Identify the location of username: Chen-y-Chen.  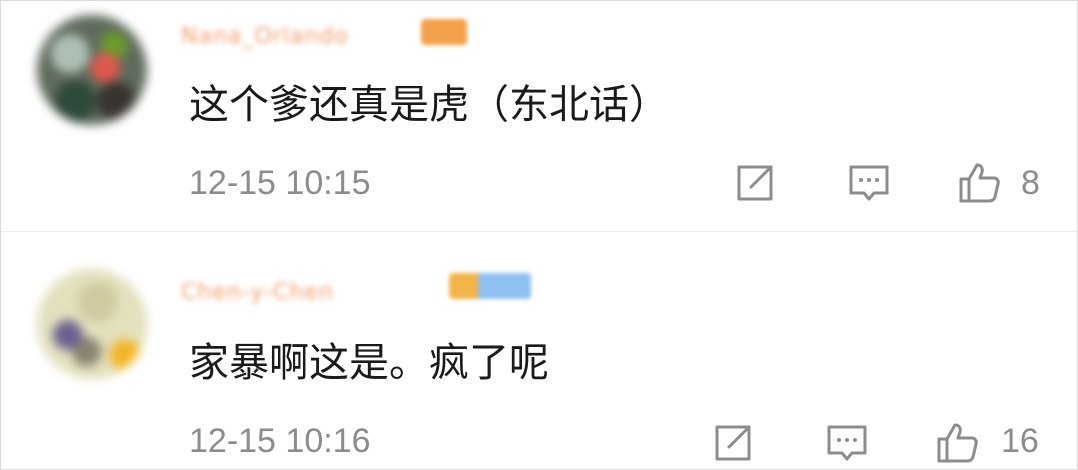
(257, 293).